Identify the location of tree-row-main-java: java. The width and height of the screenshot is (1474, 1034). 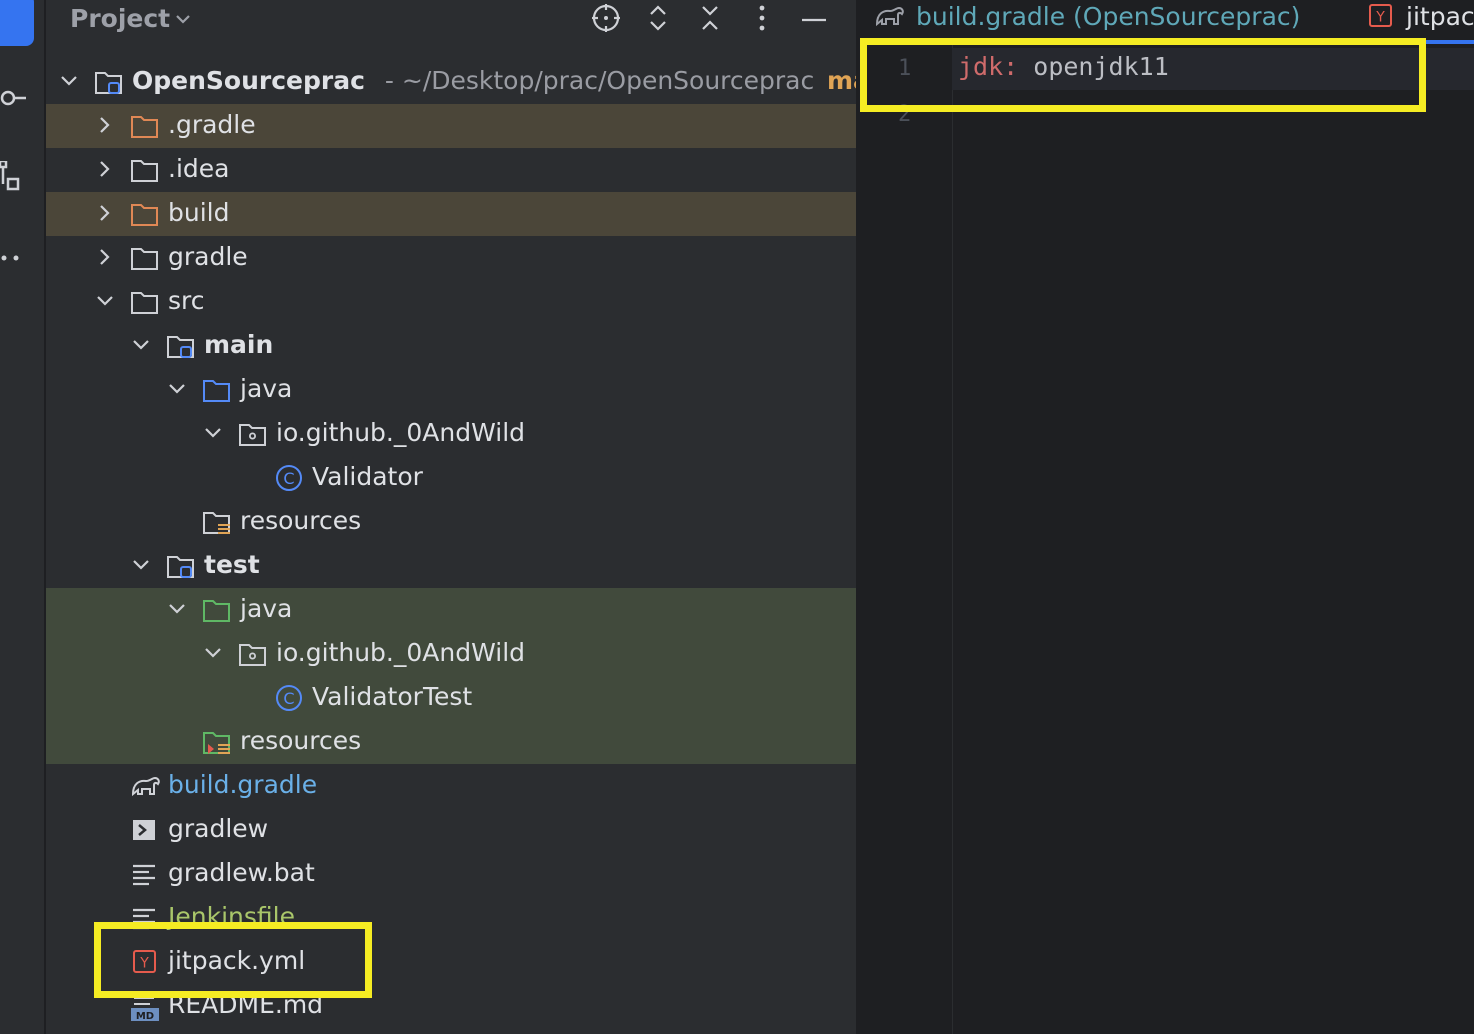
(451, 390).